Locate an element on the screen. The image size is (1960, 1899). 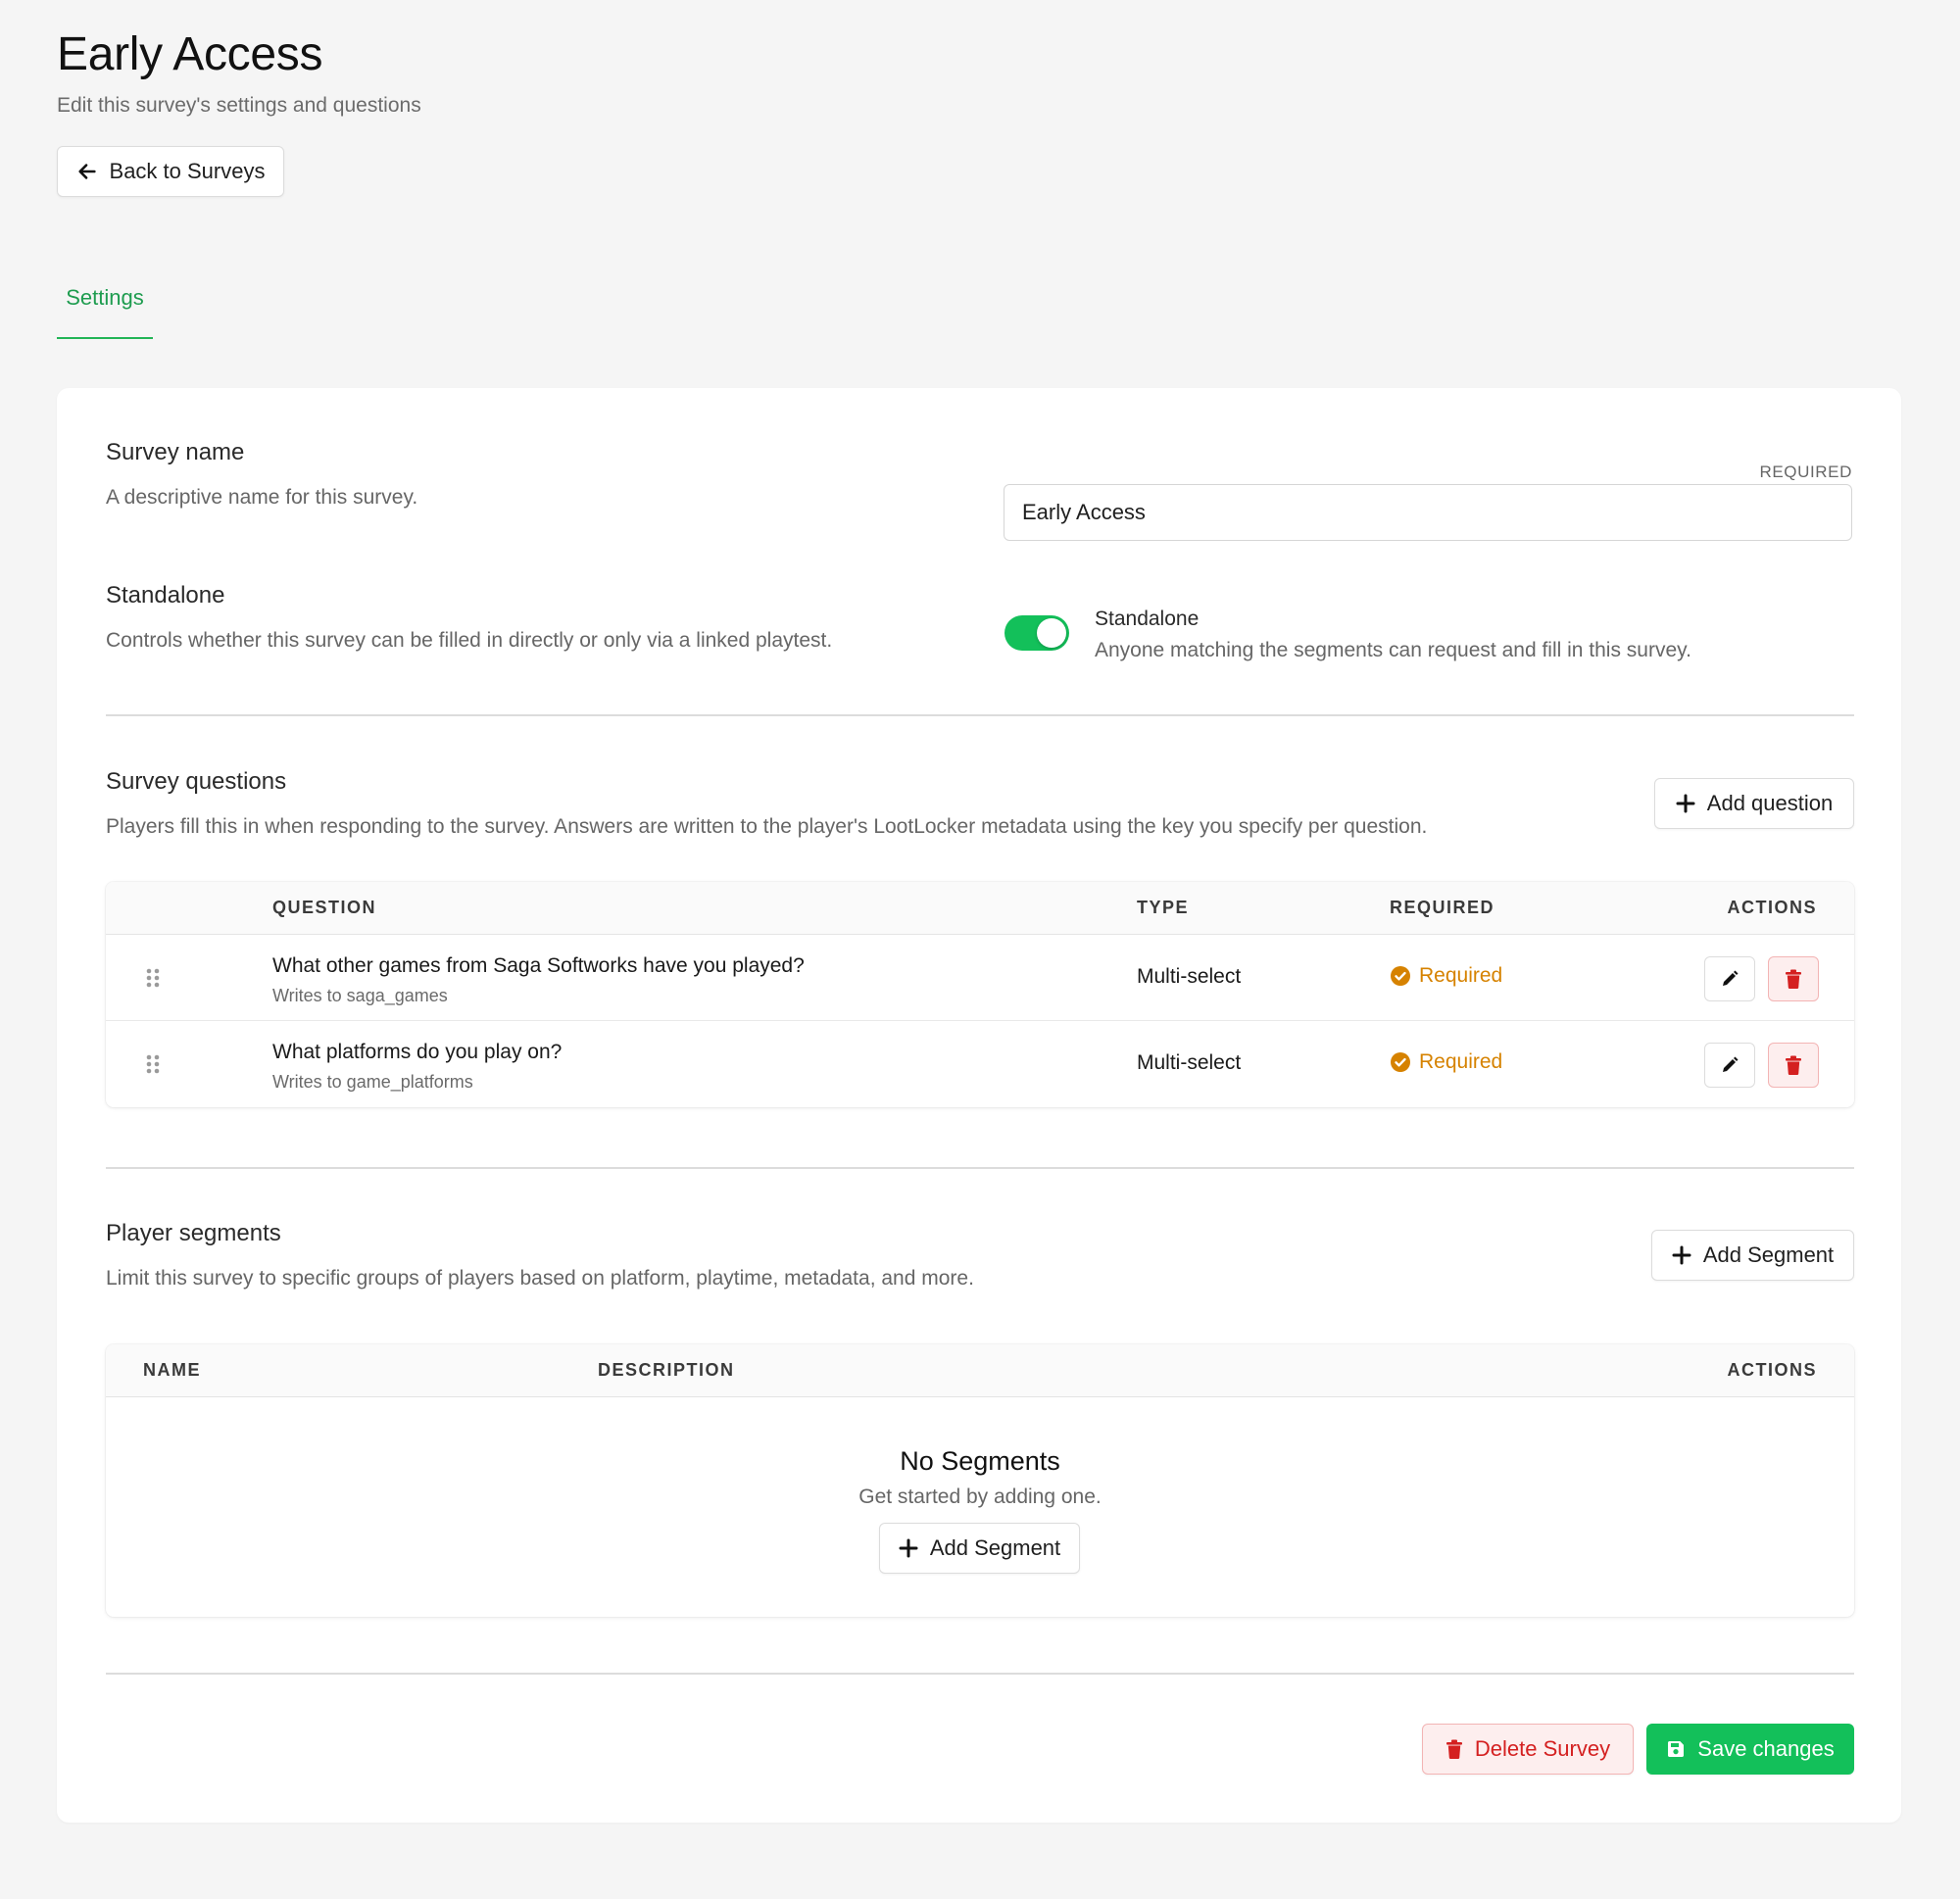
empty-add-segment-label: Add Segment is located at coordinates (995, 1547).